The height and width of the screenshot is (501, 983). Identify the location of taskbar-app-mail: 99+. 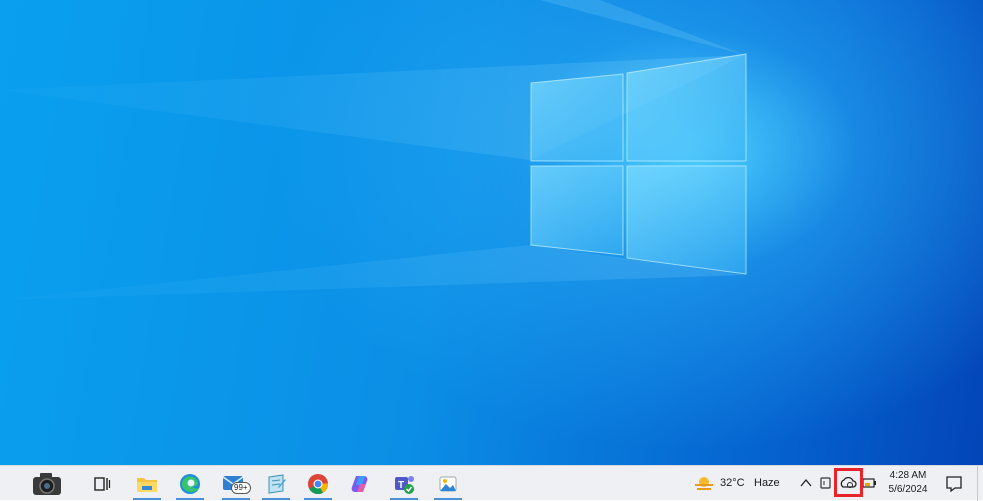
(236, 483).